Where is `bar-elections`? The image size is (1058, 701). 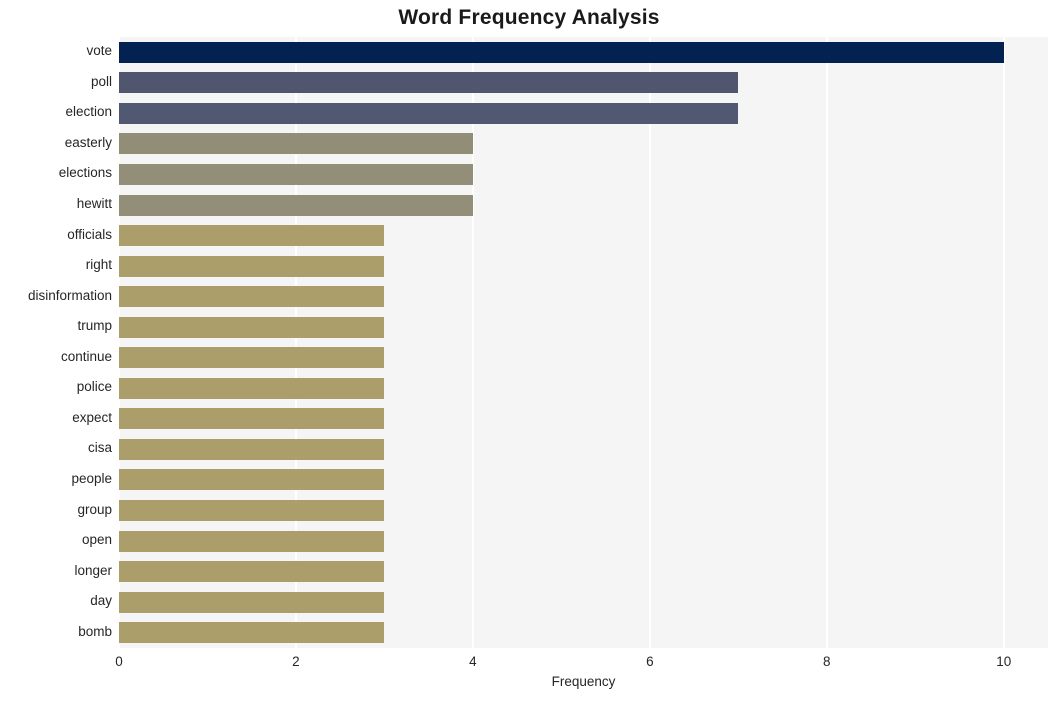 bar-elections is located at coordinates (296, 174).